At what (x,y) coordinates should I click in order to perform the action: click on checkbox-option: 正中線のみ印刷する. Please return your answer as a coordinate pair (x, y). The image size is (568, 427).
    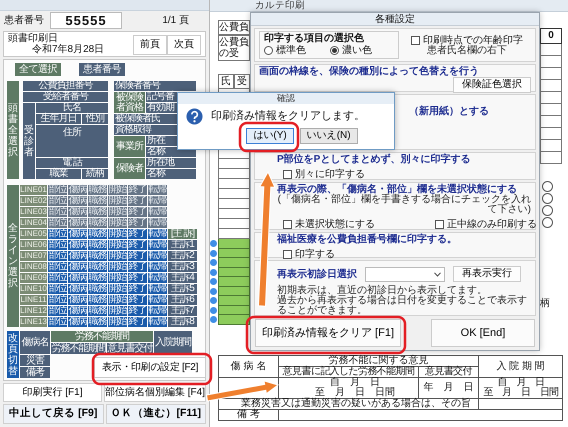
    Looking at the image, I should click on (486, 224).